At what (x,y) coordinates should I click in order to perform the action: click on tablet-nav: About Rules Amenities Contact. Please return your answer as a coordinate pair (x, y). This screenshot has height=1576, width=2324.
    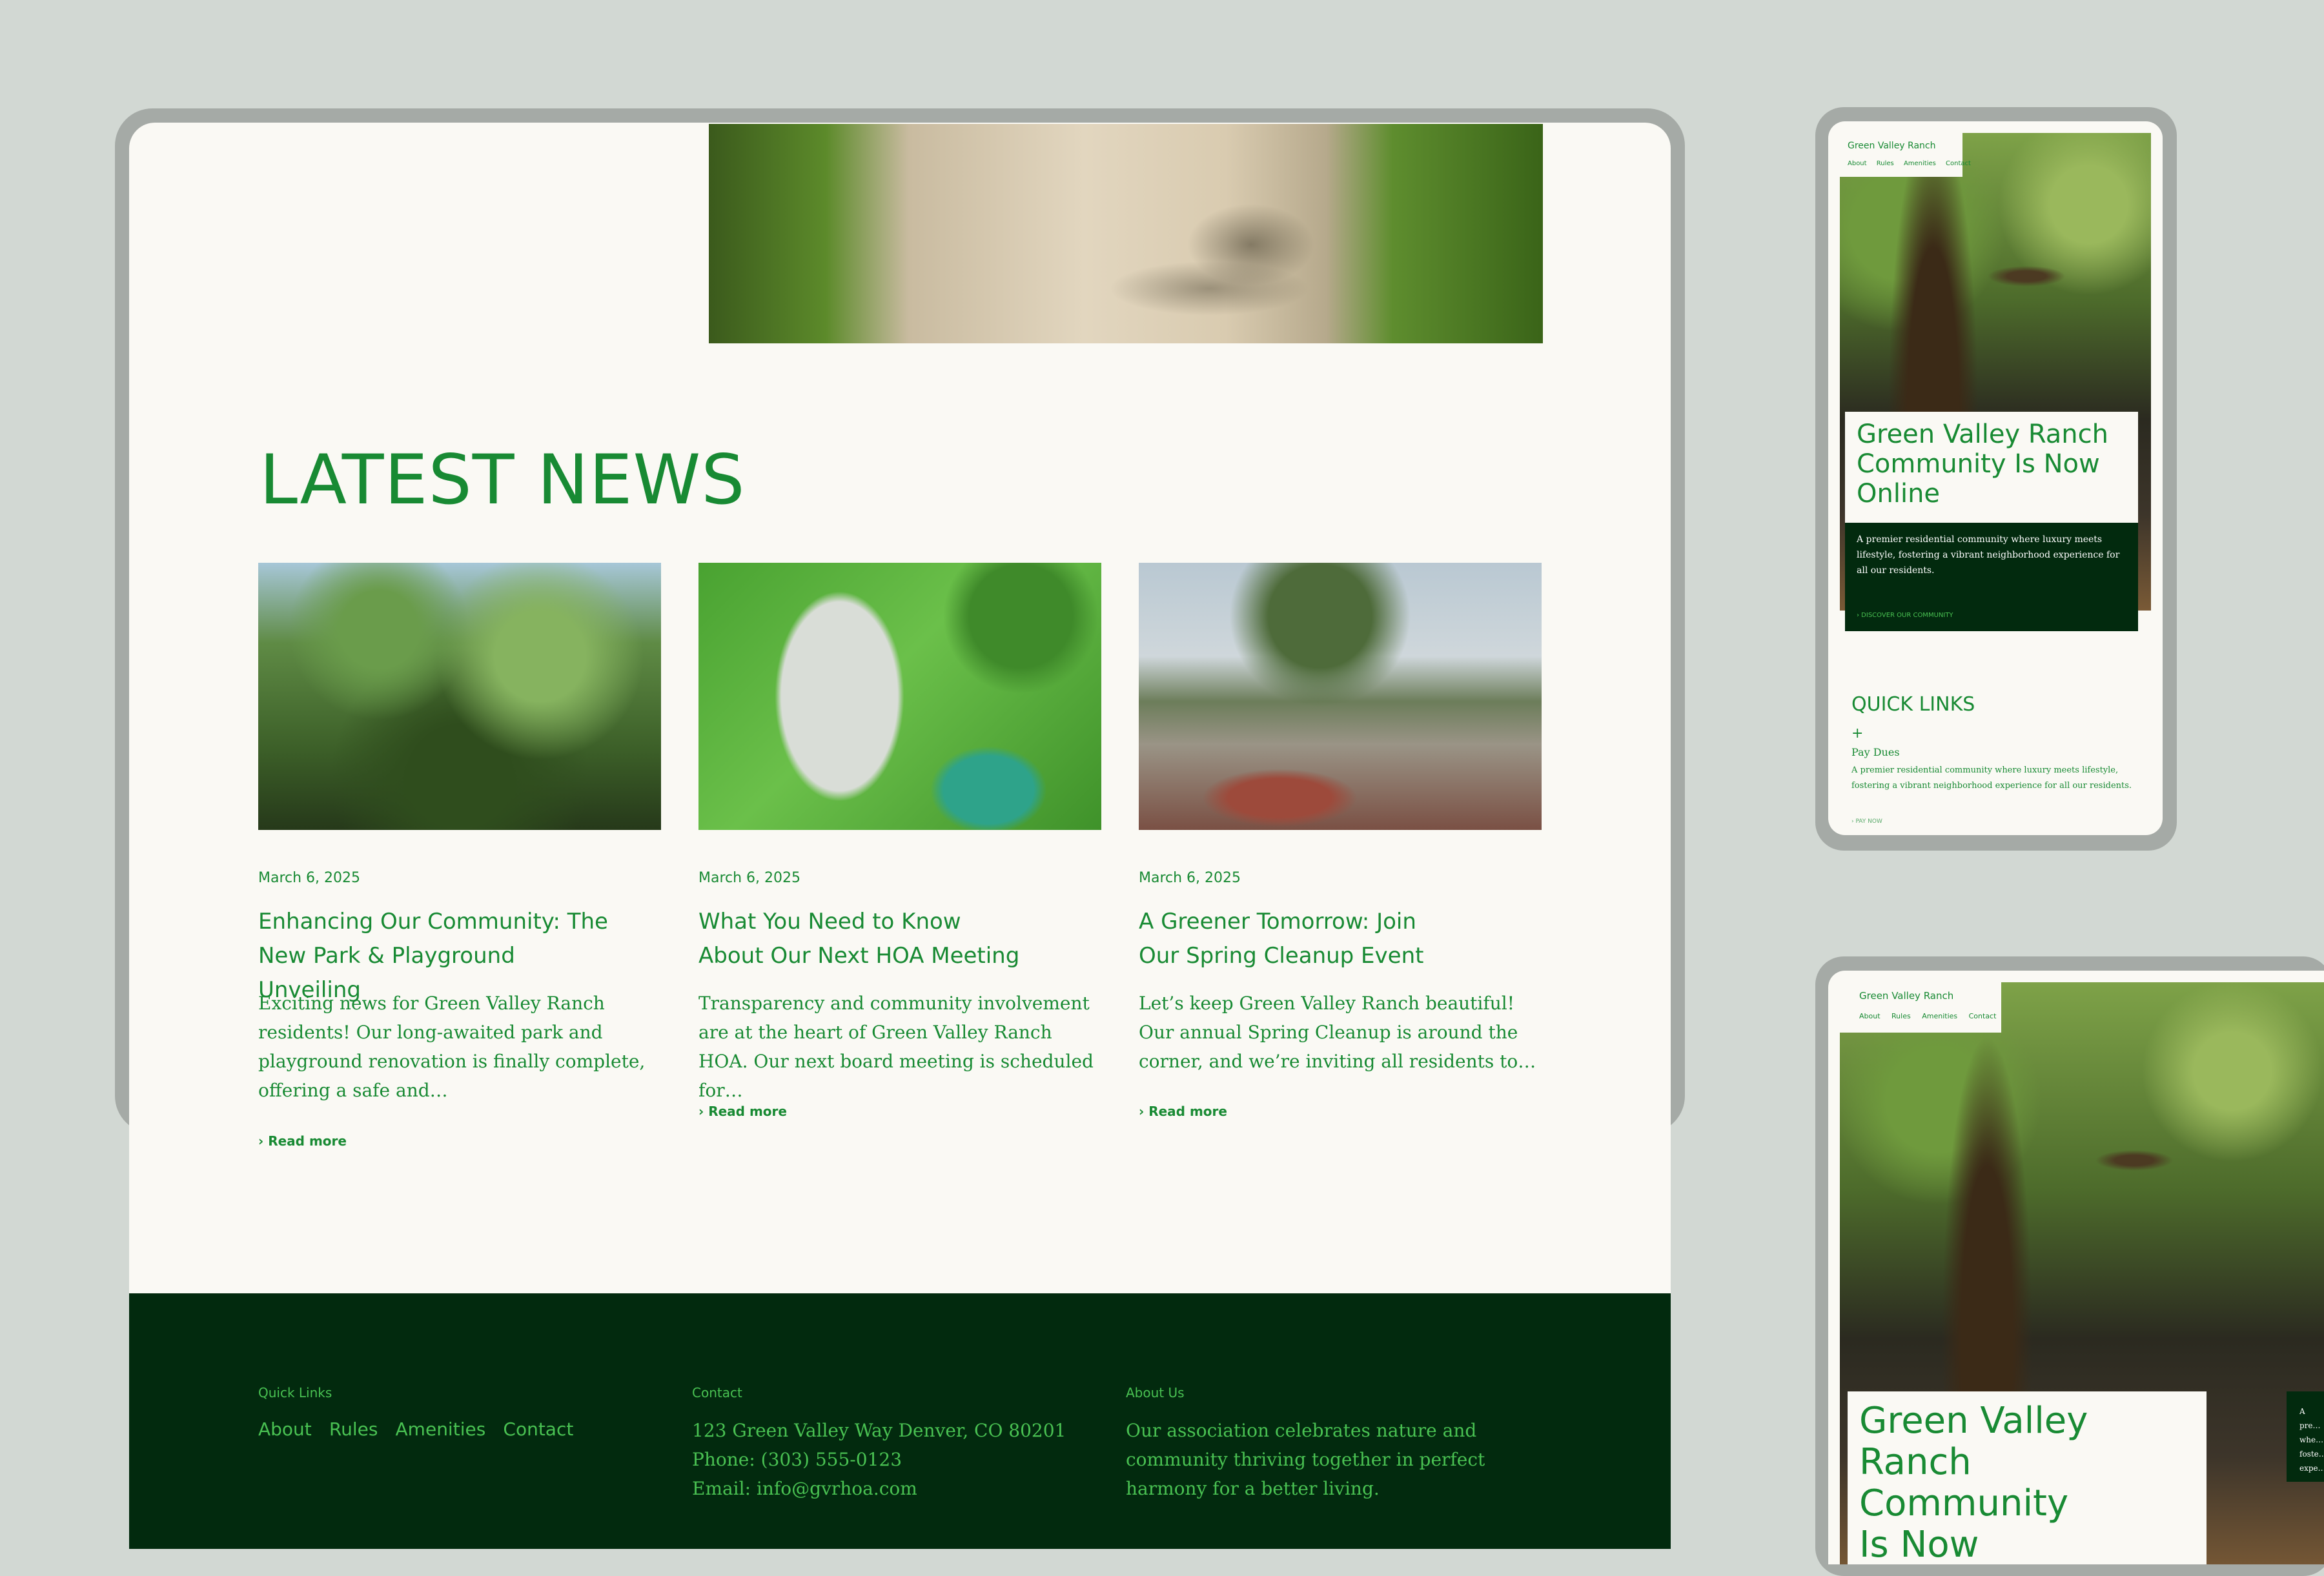
    Looking at the image, I should click on (1927, 1016).